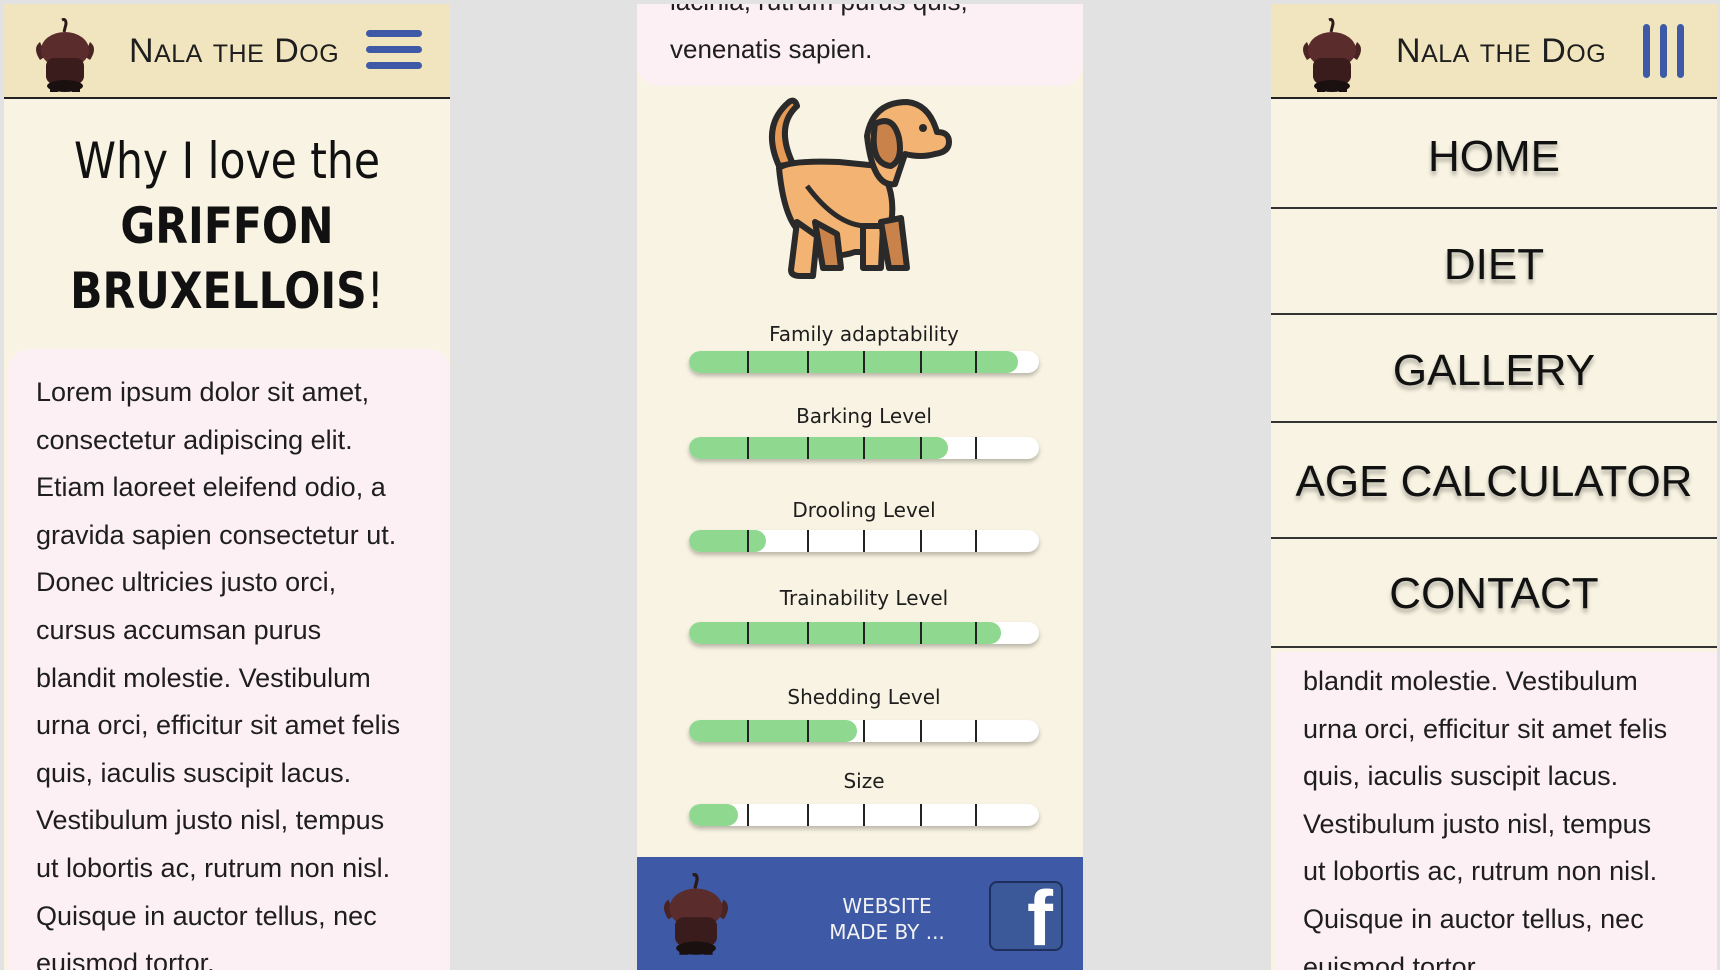  Describe the element at coordinates (394, 56) in the screenshot. I see `hamburger-menu-icon` at that location.